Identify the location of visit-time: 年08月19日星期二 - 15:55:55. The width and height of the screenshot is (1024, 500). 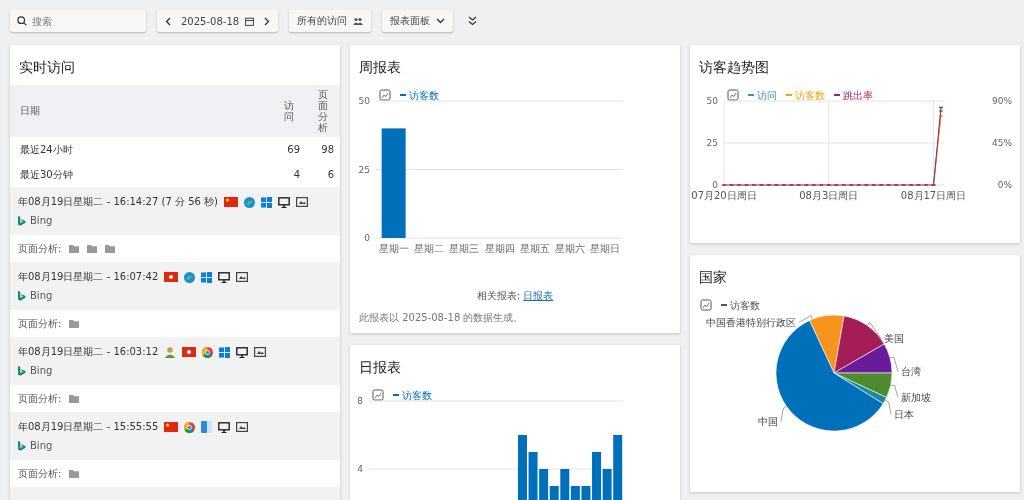
(88, 427).